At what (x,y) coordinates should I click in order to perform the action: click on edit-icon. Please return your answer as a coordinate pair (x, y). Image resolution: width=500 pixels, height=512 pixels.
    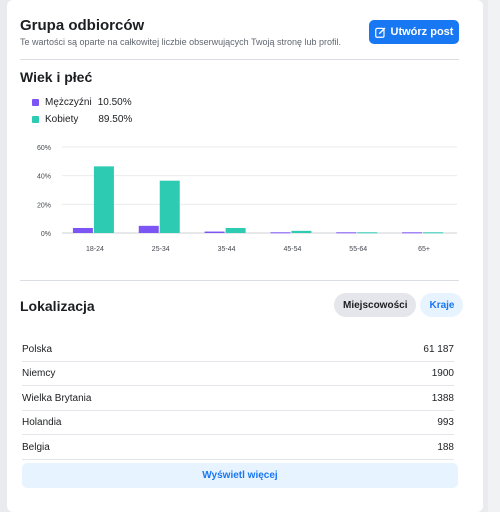
    Looking at the image, I should click on (379, 32).